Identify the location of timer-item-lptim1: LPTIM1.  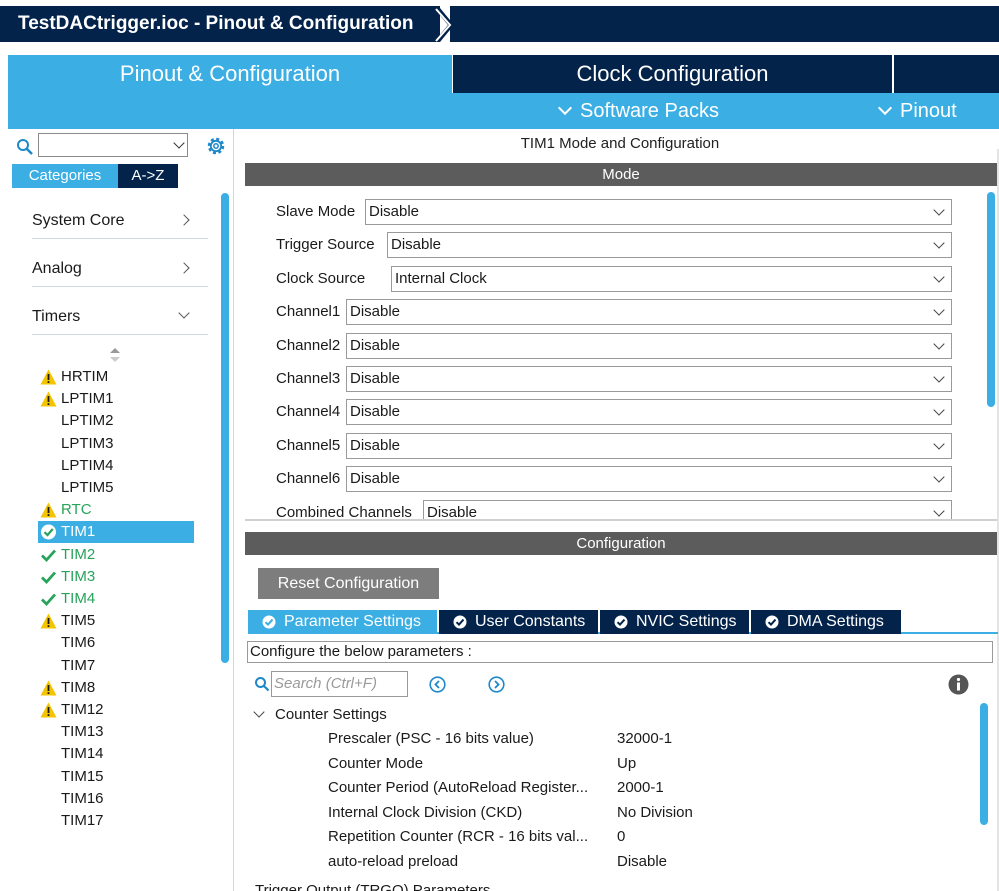
(116, 399).